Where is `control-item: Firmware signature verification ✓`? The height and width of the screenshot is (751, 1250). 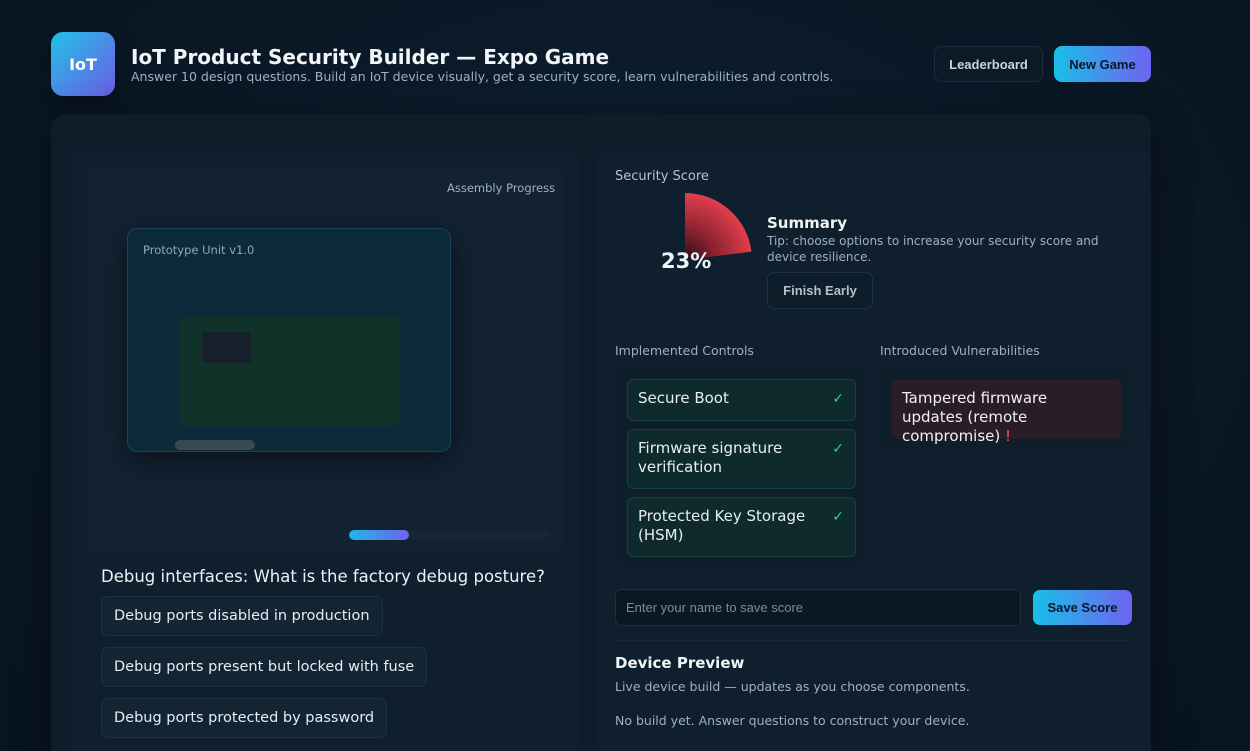 control-item: Firmware signature verification ✓ is located at coordinates (741, 459).